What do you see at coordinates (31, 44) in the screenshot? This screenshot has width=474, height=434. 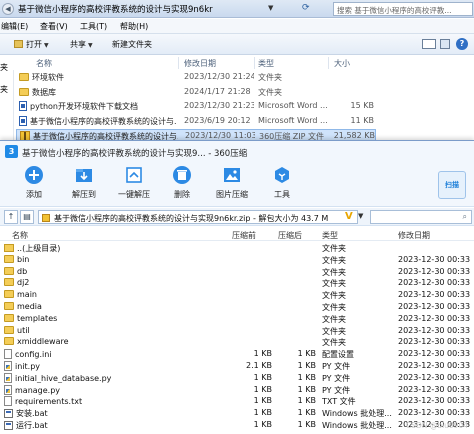 I see `open-button: 打开 ▼` at bounding box center [31, 44].